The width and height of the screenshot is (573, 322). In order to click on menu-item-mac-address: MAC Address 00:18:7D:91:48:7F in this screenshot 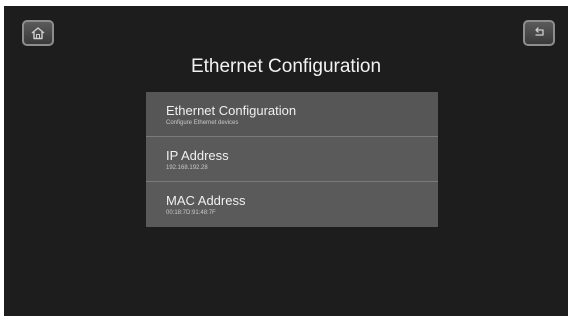, I will do `click(292, 204)`.